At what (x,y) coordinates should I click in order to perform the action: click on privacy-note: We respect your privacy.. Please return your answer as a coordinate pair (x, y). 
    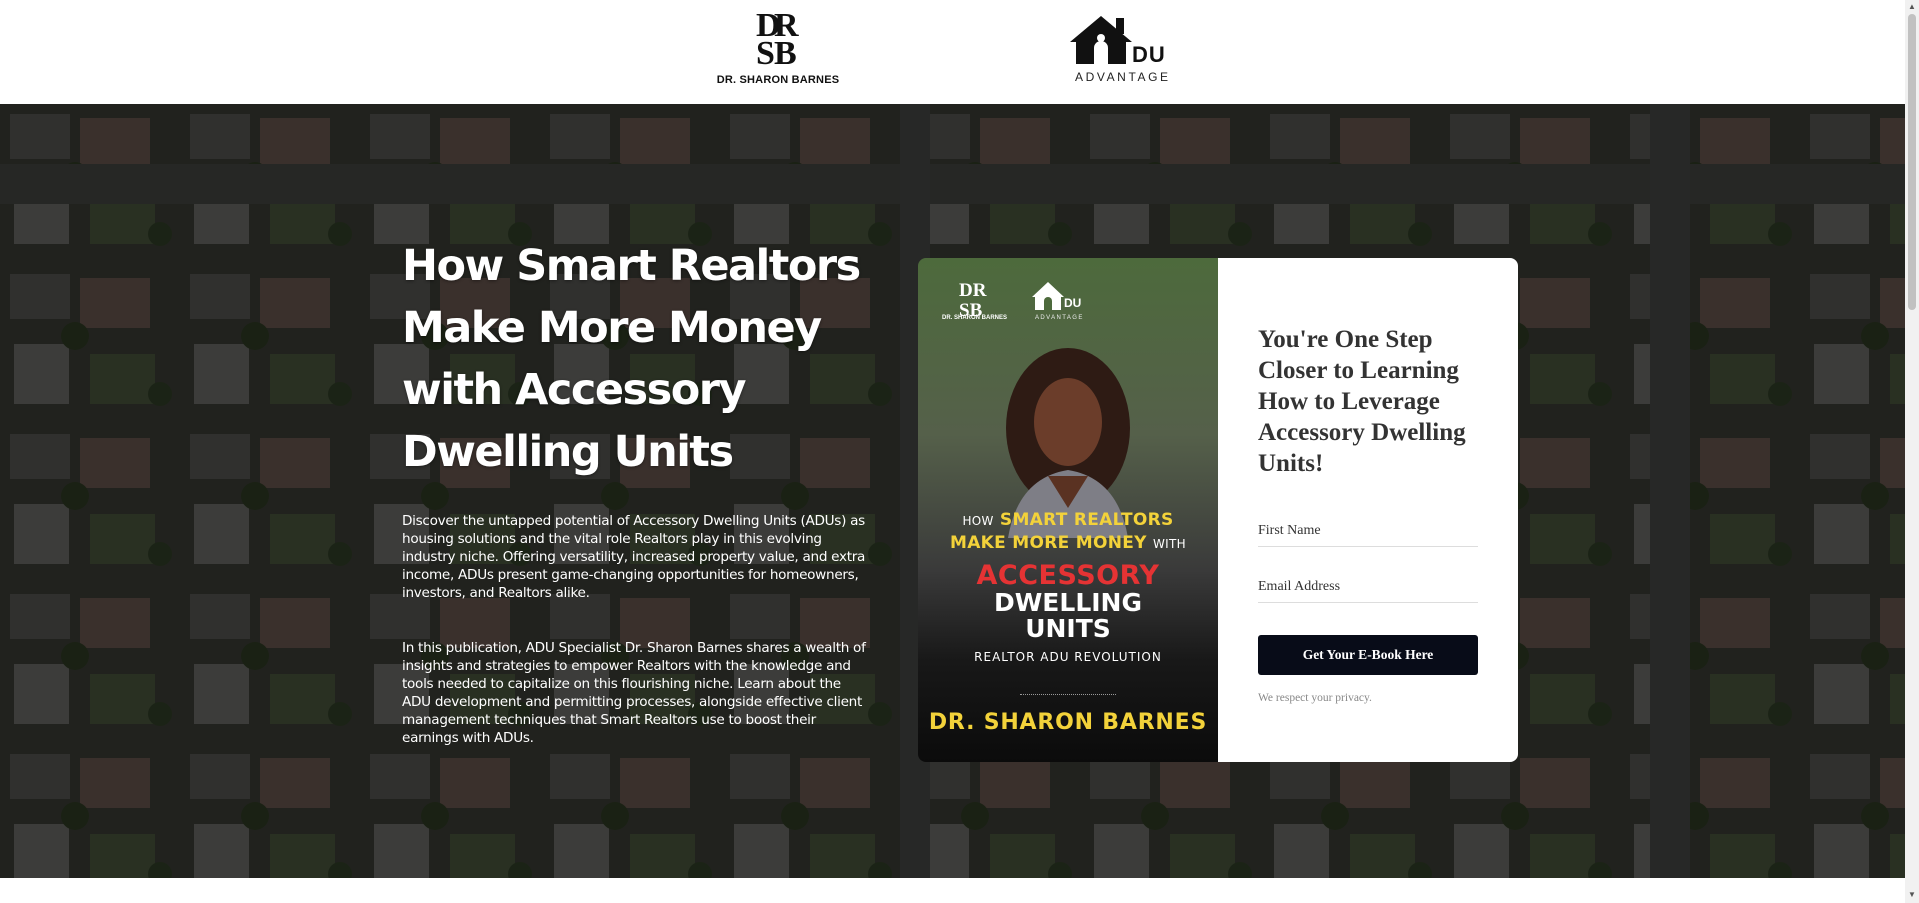
    Looking at the image, I should click on (1315, 698).